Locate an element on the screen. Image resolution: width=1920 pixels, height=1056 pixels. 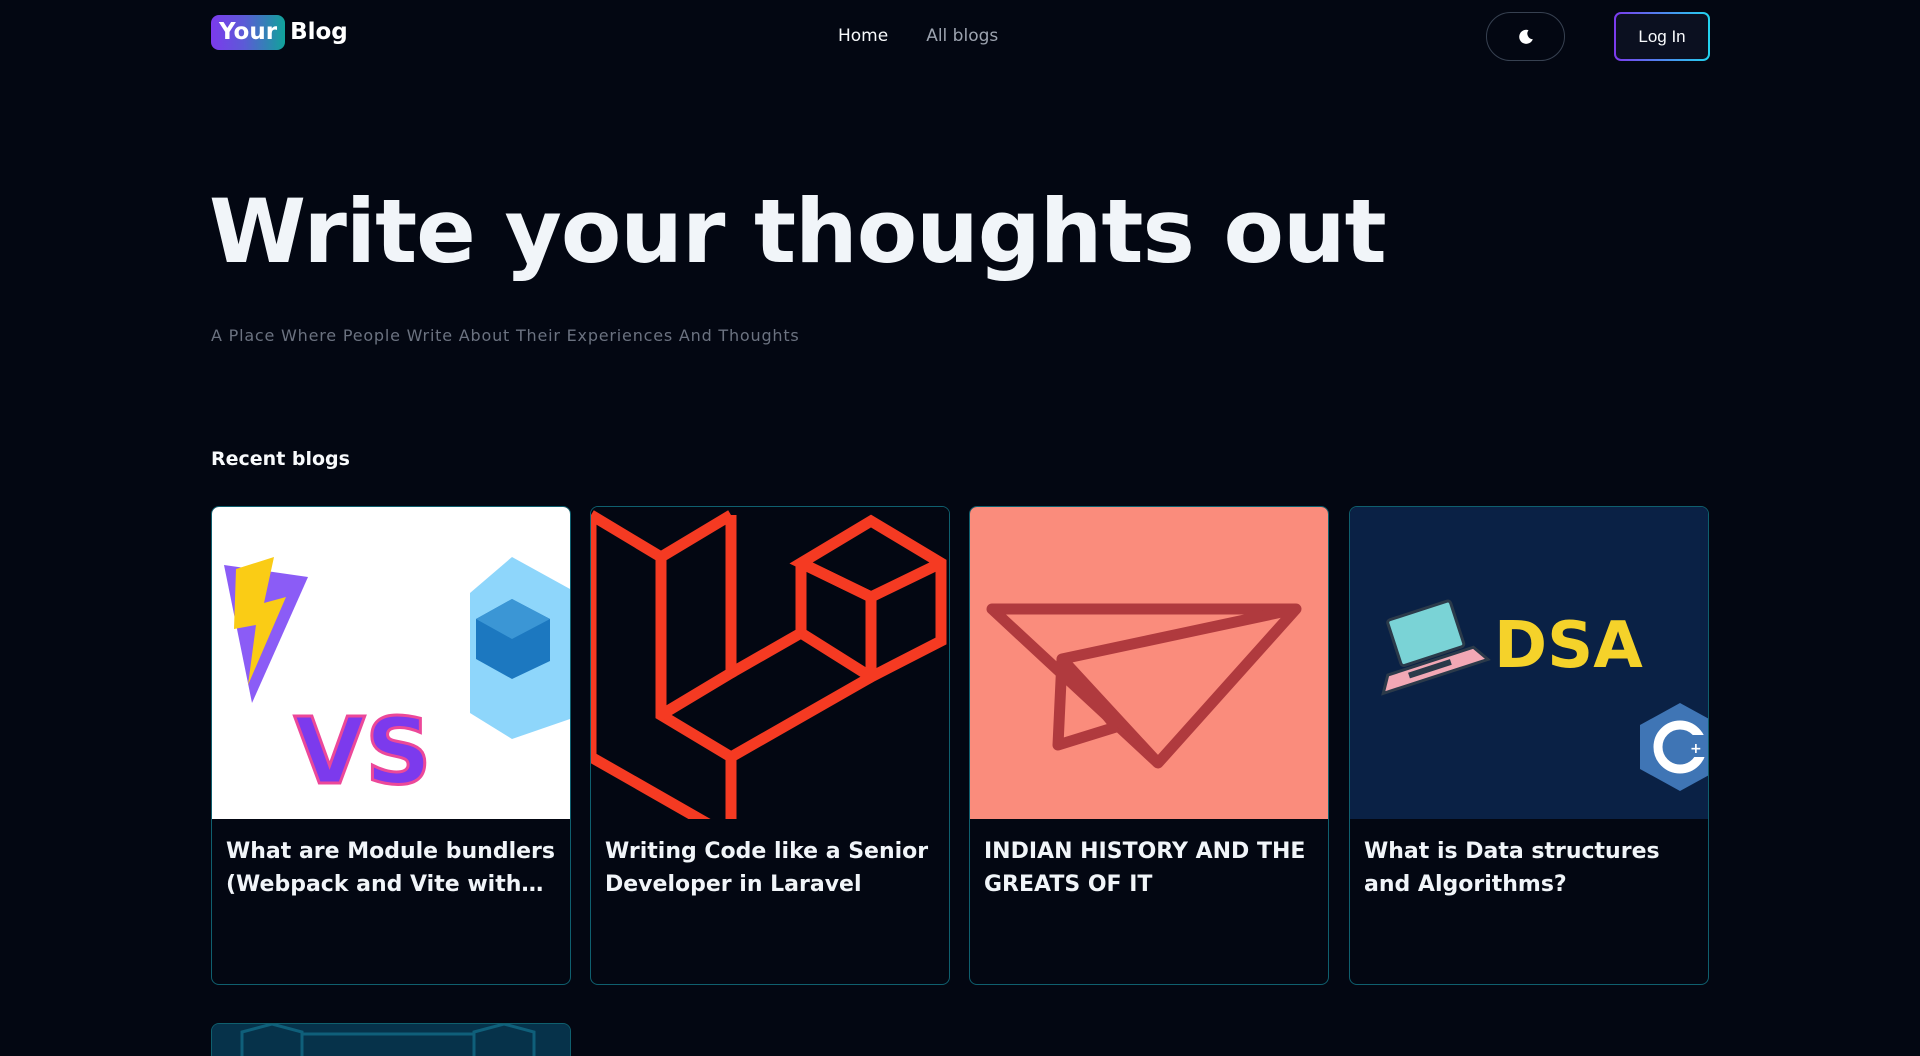
moon-icon is located at coordinates (1525, 36).